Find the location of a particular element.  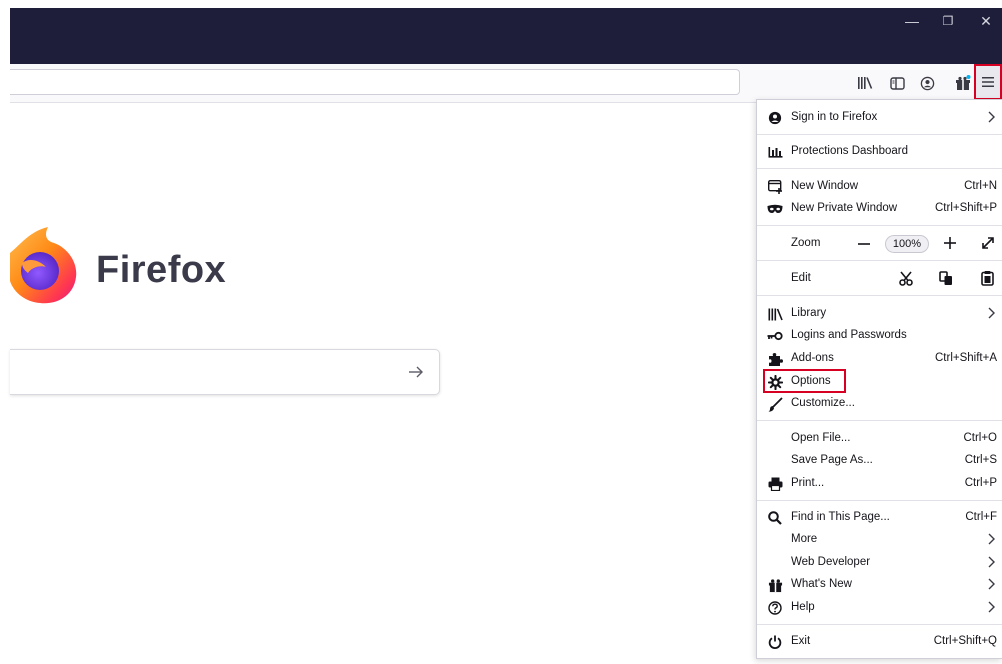

paintbrush-icon is located at coordinates (775, 404).